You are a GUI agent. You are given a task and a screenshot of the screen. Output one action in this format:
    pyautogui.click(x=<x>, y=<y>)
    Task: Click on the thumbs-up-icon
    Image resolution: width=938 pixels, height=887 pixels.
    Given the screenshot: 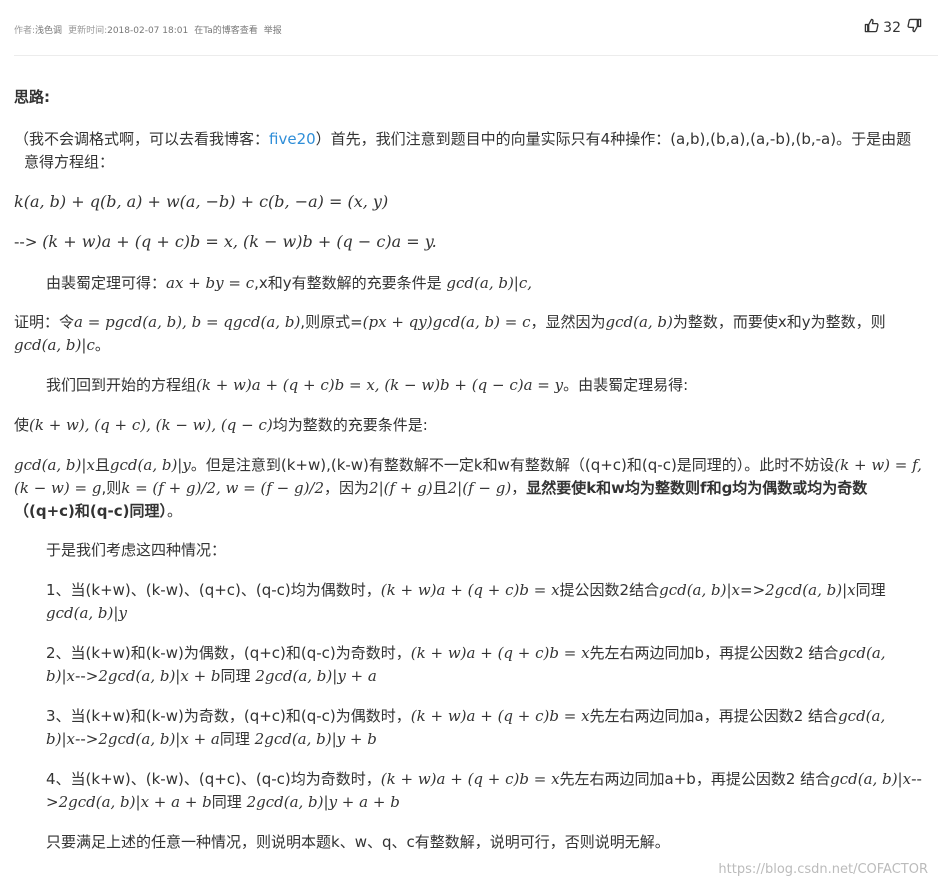 What is the action you would take?
    pyautogui.click(x=871, y=27)
    